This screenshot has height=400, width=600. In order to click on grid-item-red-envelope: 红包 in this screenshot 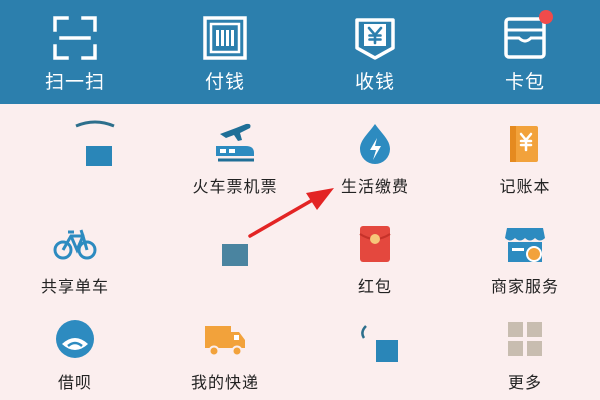, I will do `click(375, 258)`.